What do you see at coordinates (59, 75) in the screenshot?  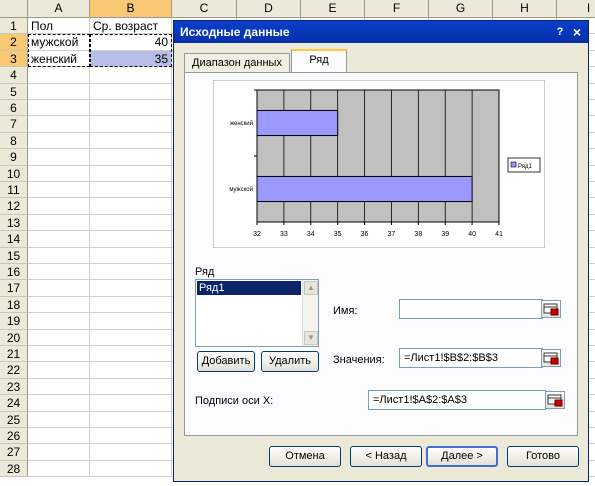 I see `cell-a4` at bounding box center [59, 75].